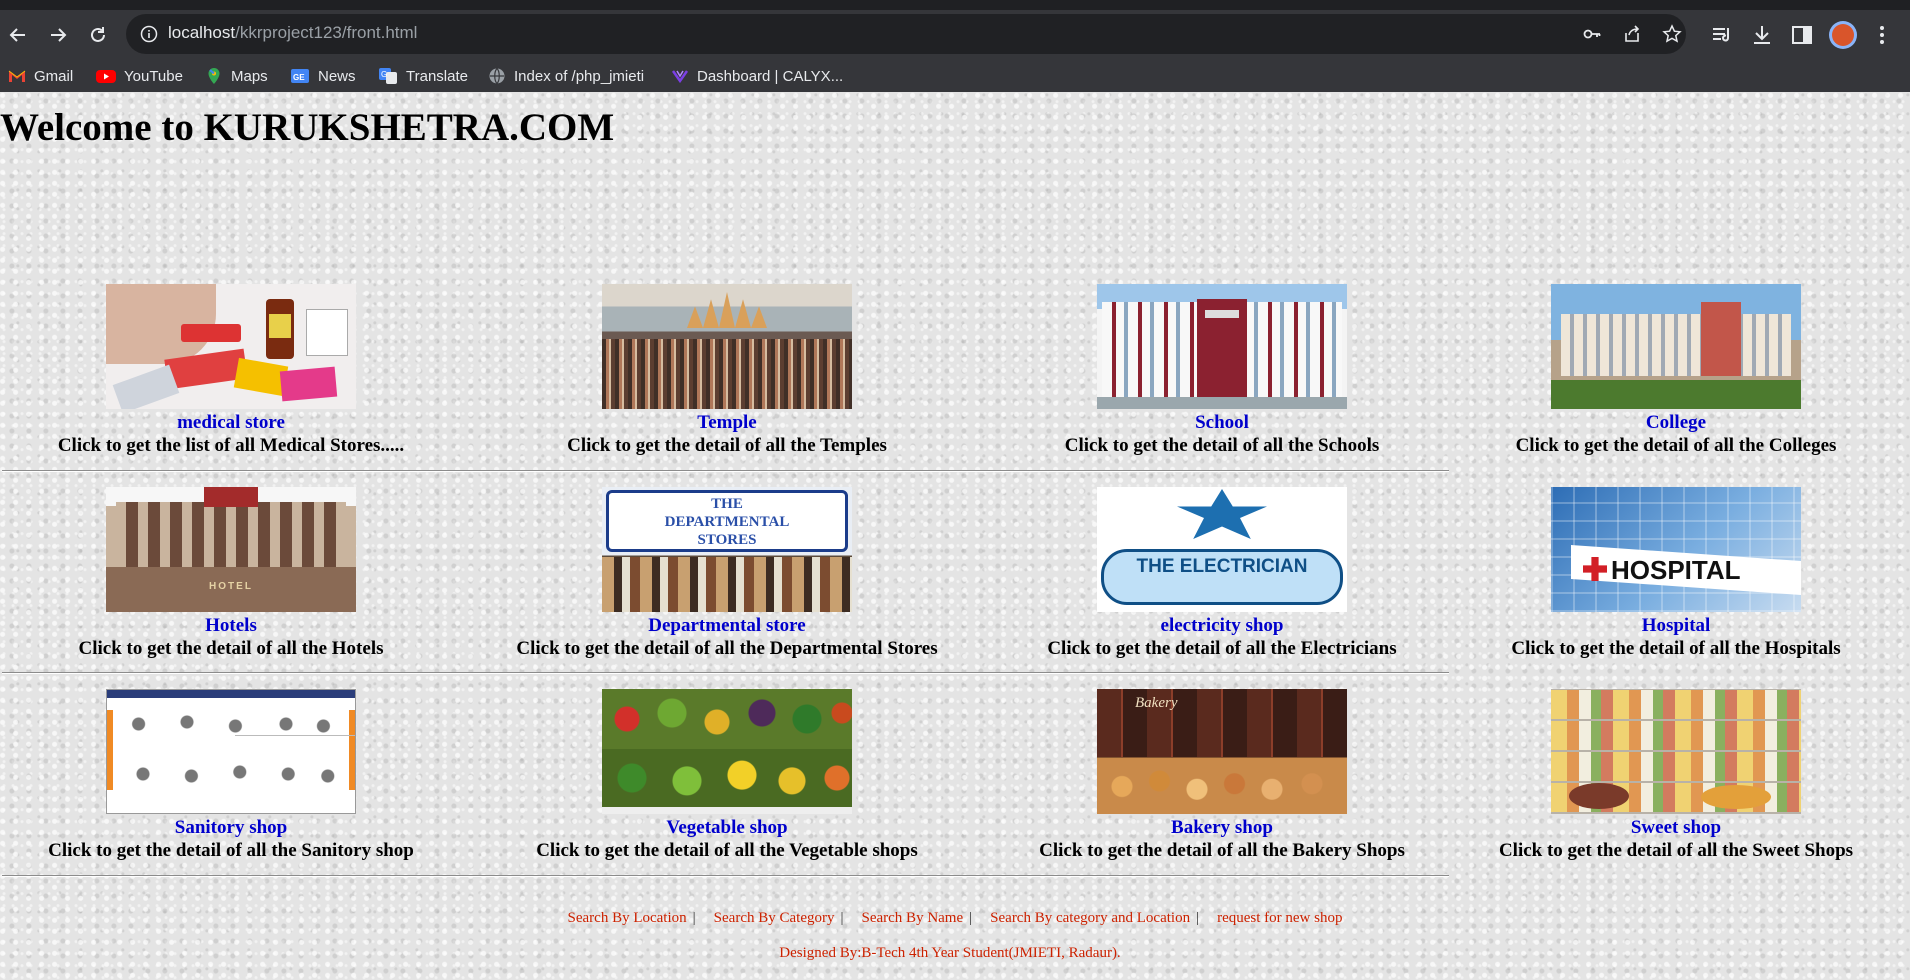  Describe the element at coordinates (307, 127) in the screenshot. I see `page-title: Welcome to KURUKSHETRA.COM` at that location.